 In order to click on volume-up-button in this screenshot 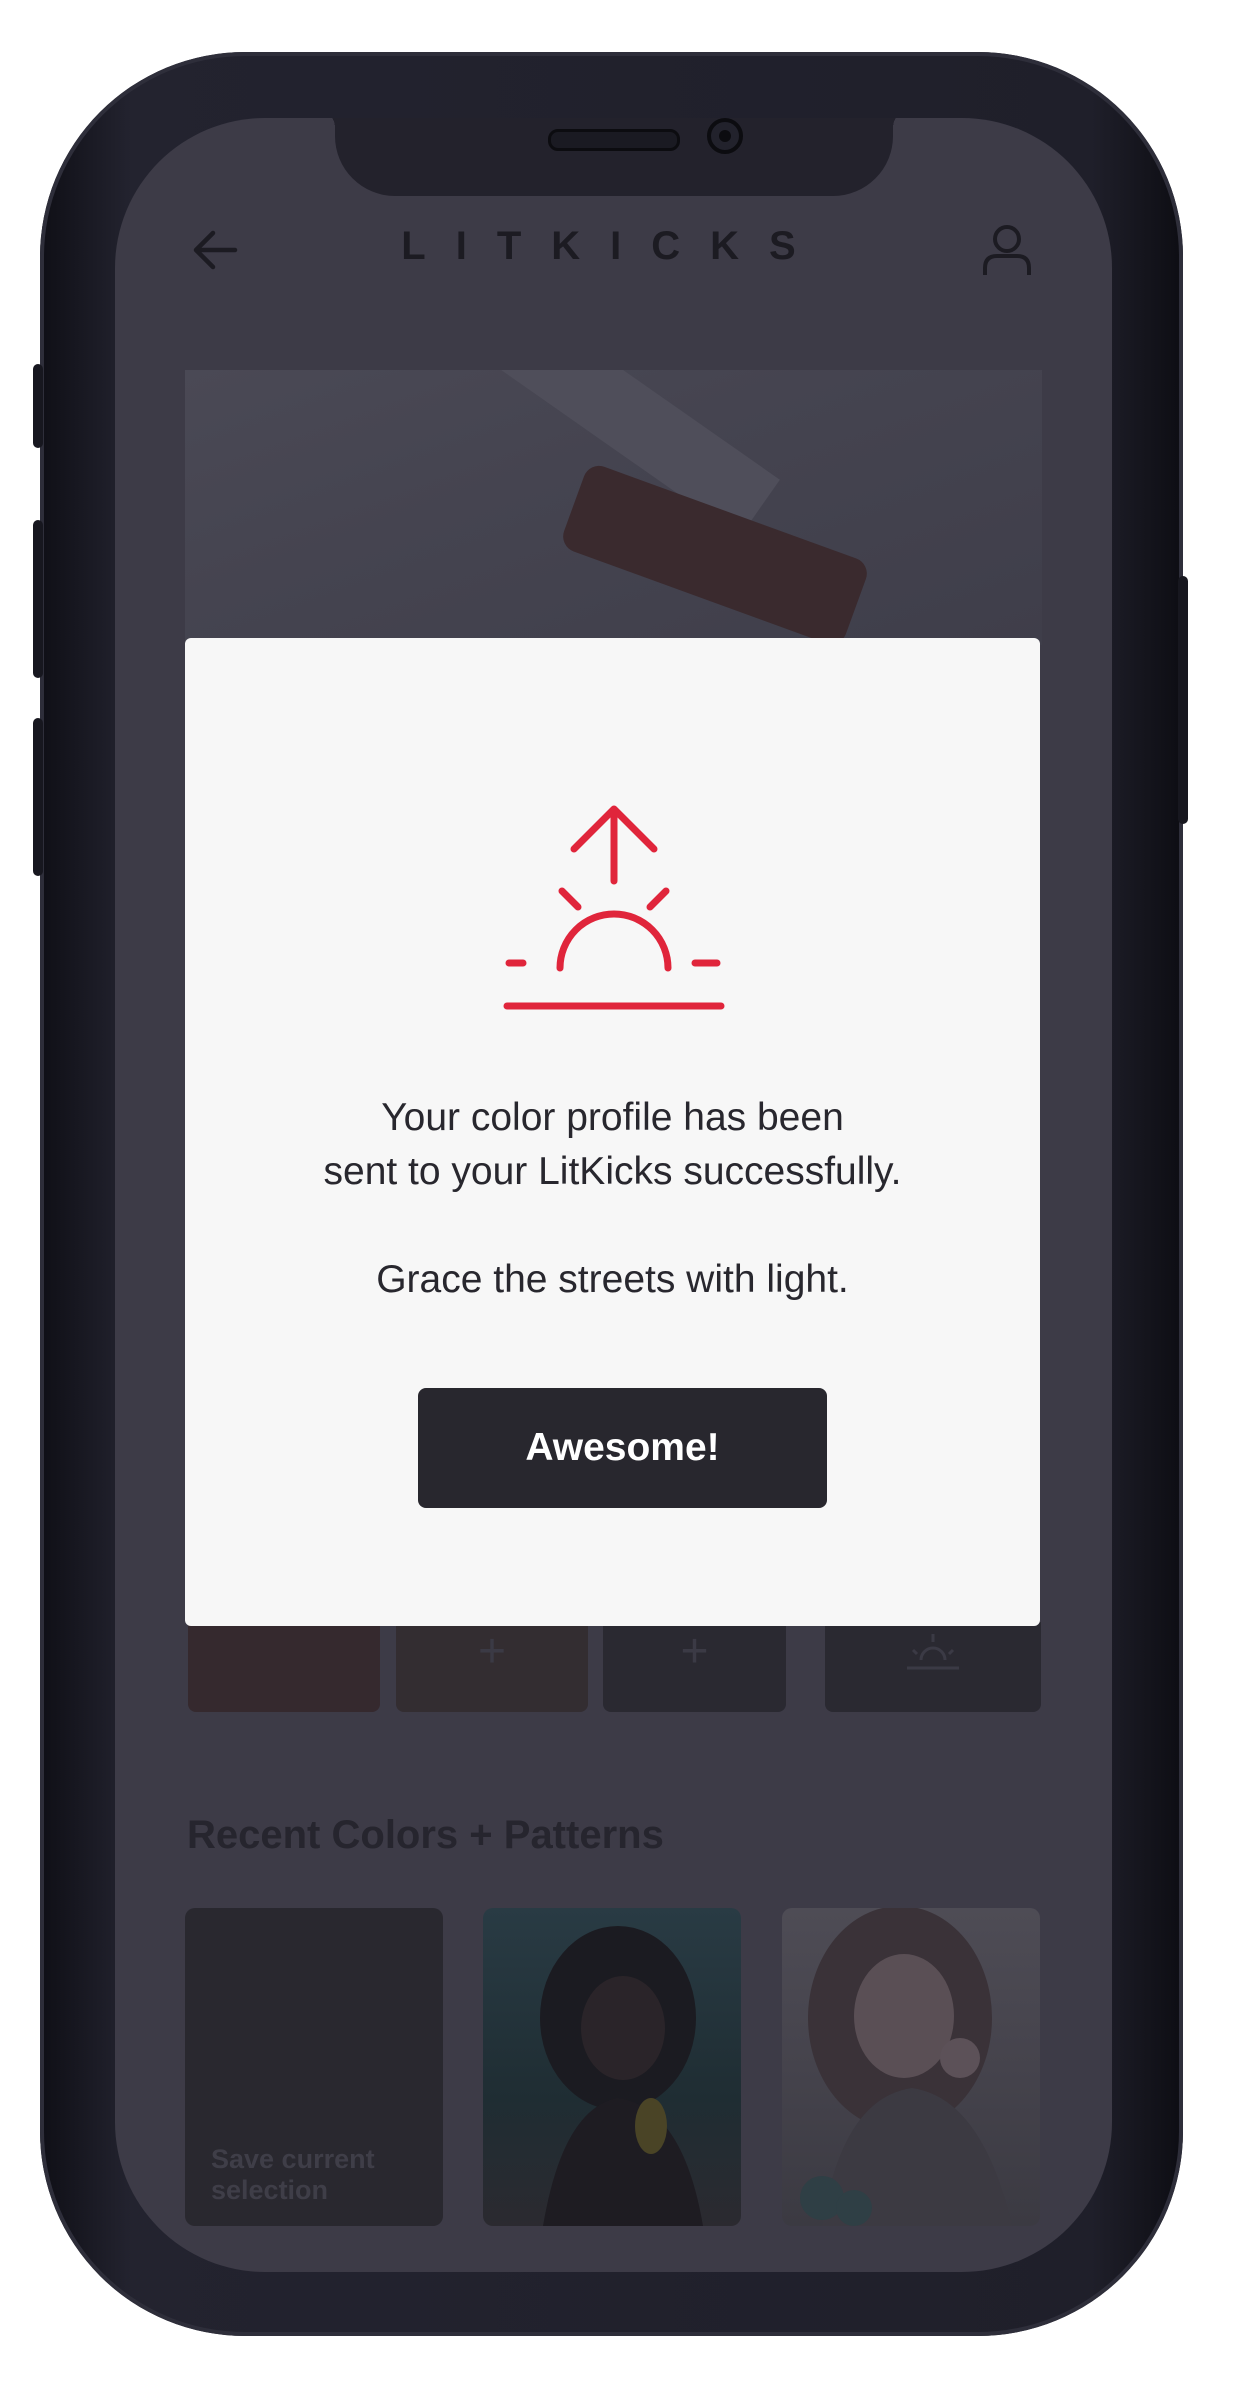, I will do `click(38, 599)`.